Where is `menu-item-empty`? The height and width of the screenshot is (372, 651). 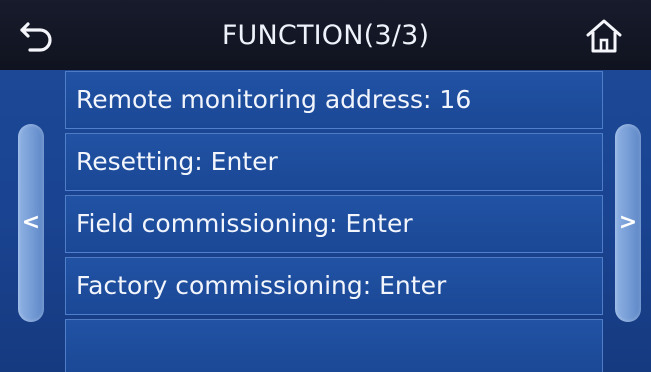 menu-item-empty is located at coordinates (334, 345).